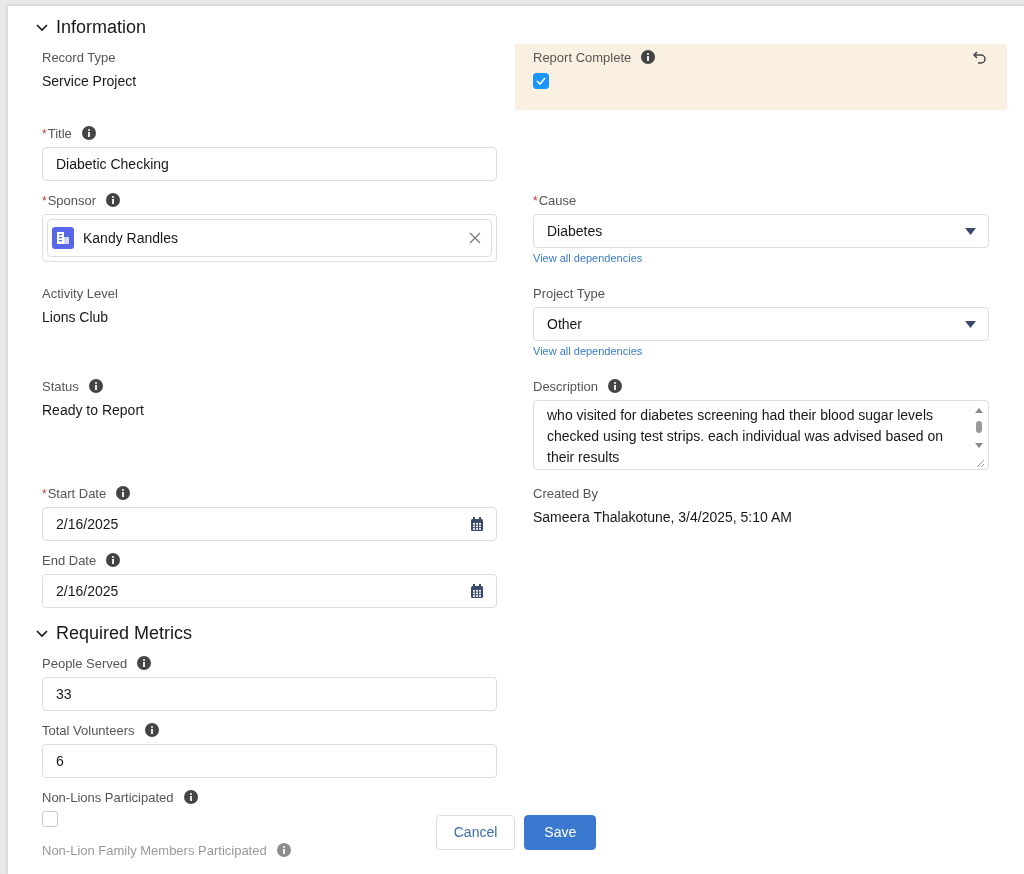 The width and height of the screenshot is (1024, 874). Describe the element at coordinates (582, 57) in the screenshot. I see `field-label: Report Complete` at that location.